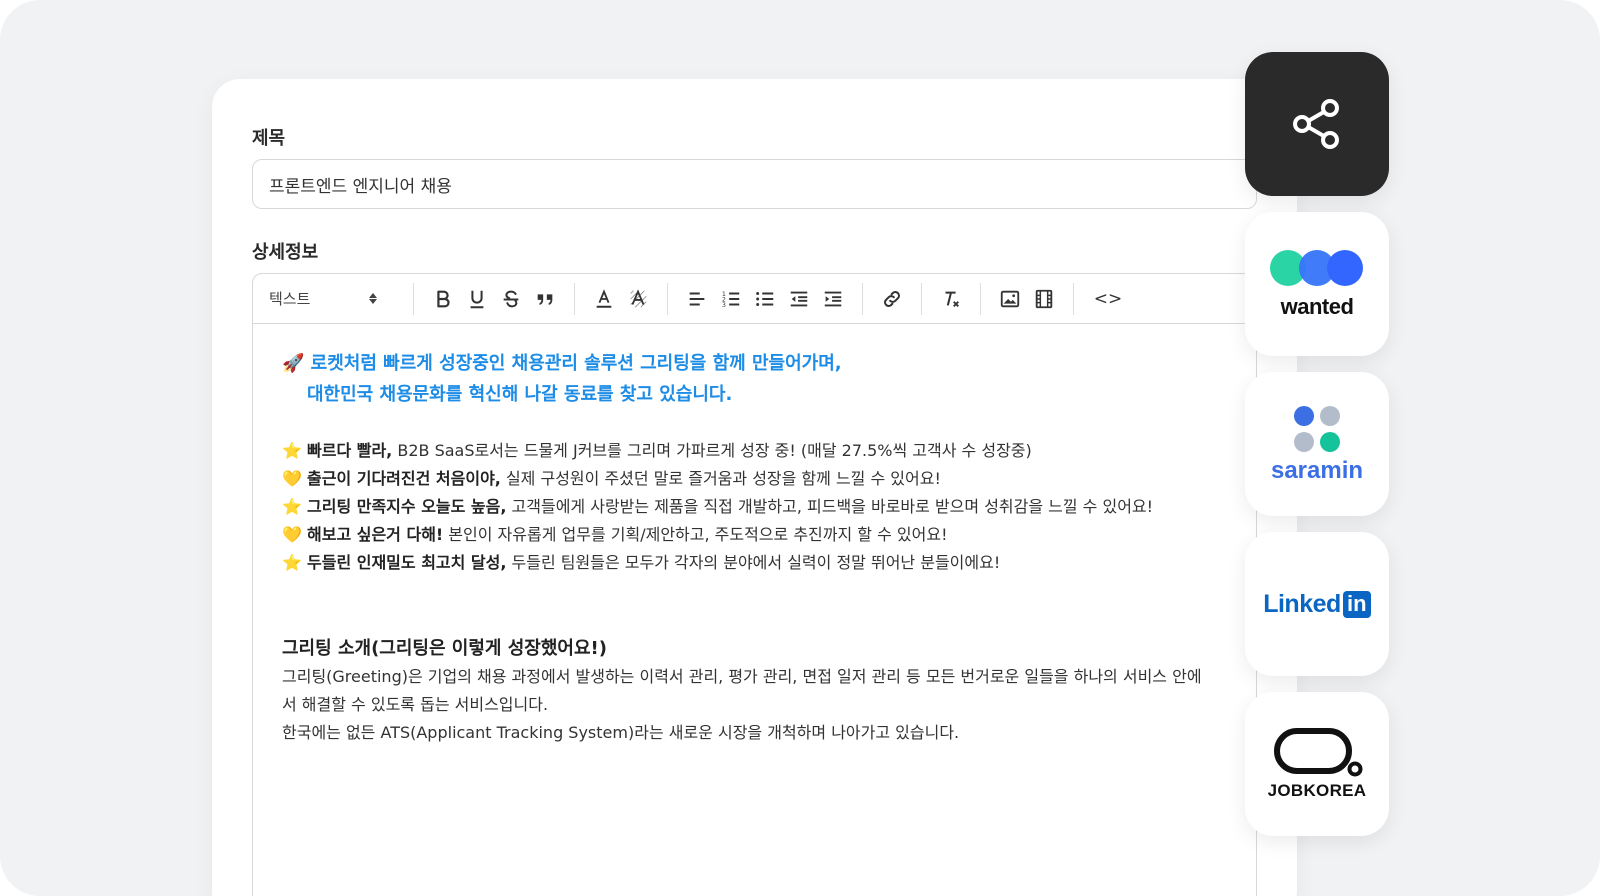 This screenshot has height=896, width=1600. I want to click on image-button, so click(1010, 299).